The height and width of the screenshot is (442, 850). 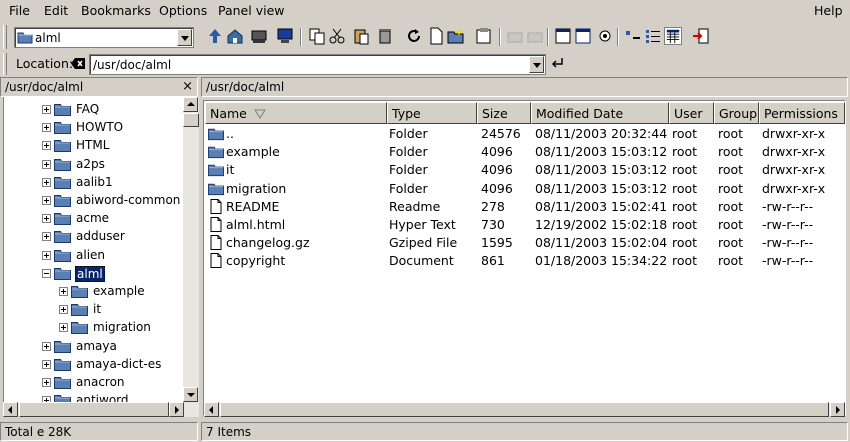 I want to click on new-file-icon, so click(x=436, y=36).